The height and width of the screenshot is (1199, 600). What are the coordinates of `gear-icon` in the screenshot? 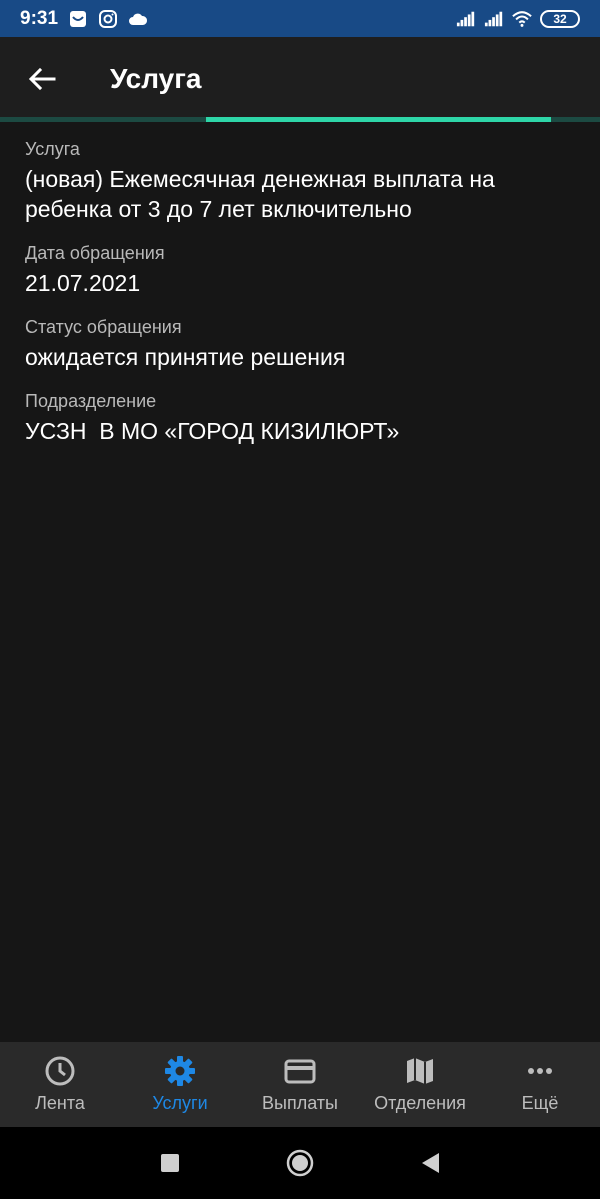 It's located at (180, 1071).